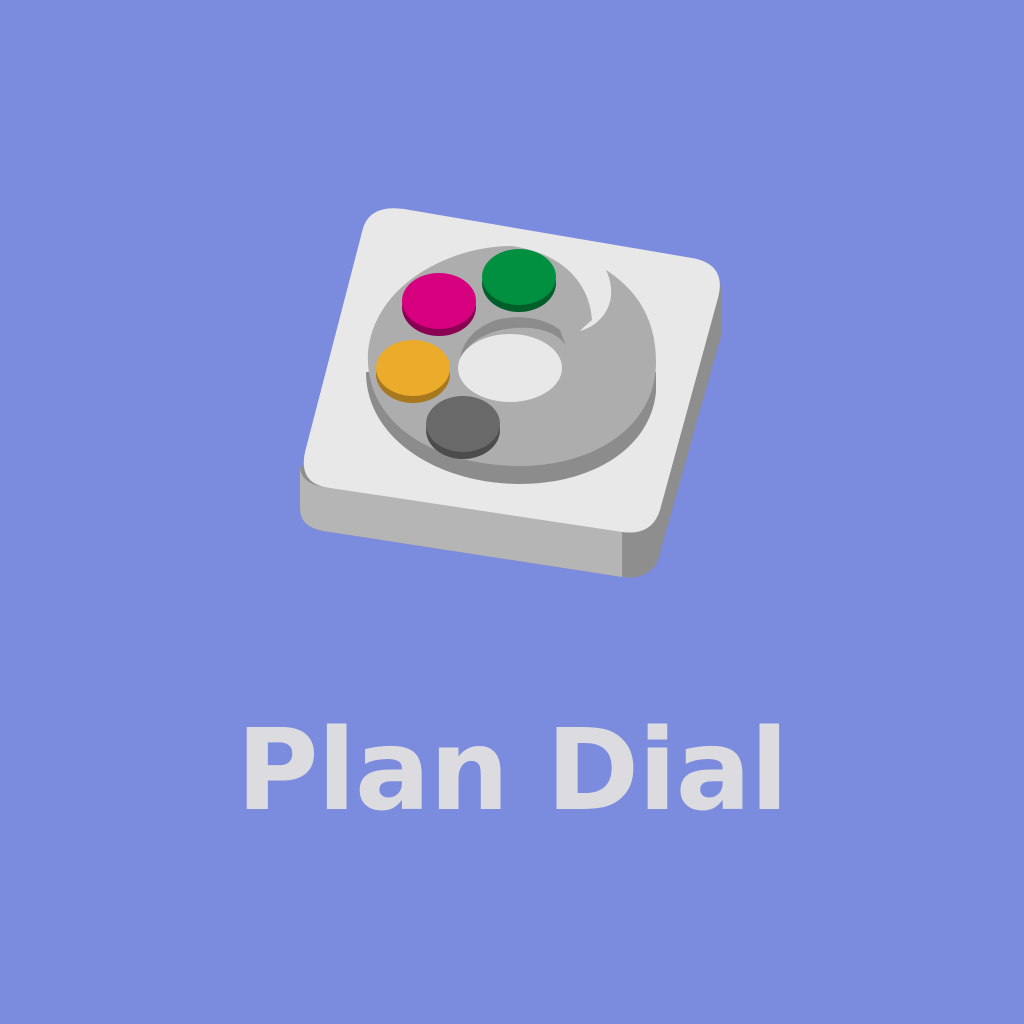  I want to click on app-title: Plan Dial, so click(512, 771).